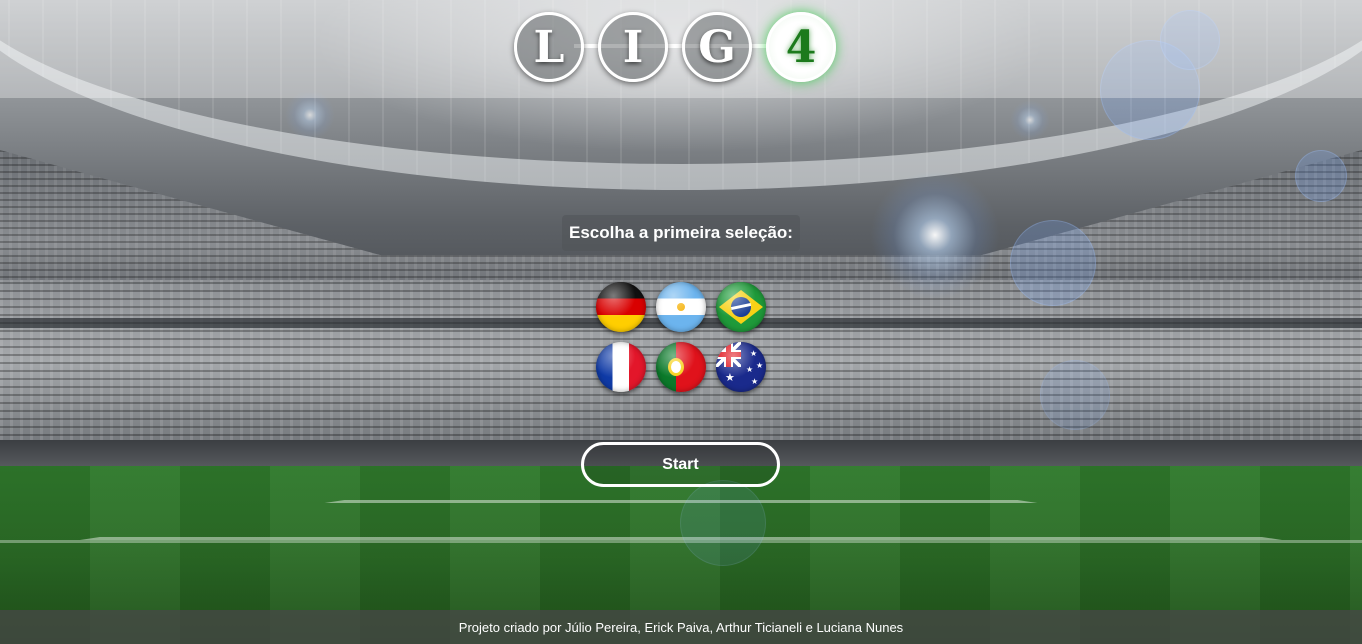 This screenshot has width=1362, height=644. I want to click on australia-flag-icon: ★ ★ ★ ★ ★, so click(741, 367).